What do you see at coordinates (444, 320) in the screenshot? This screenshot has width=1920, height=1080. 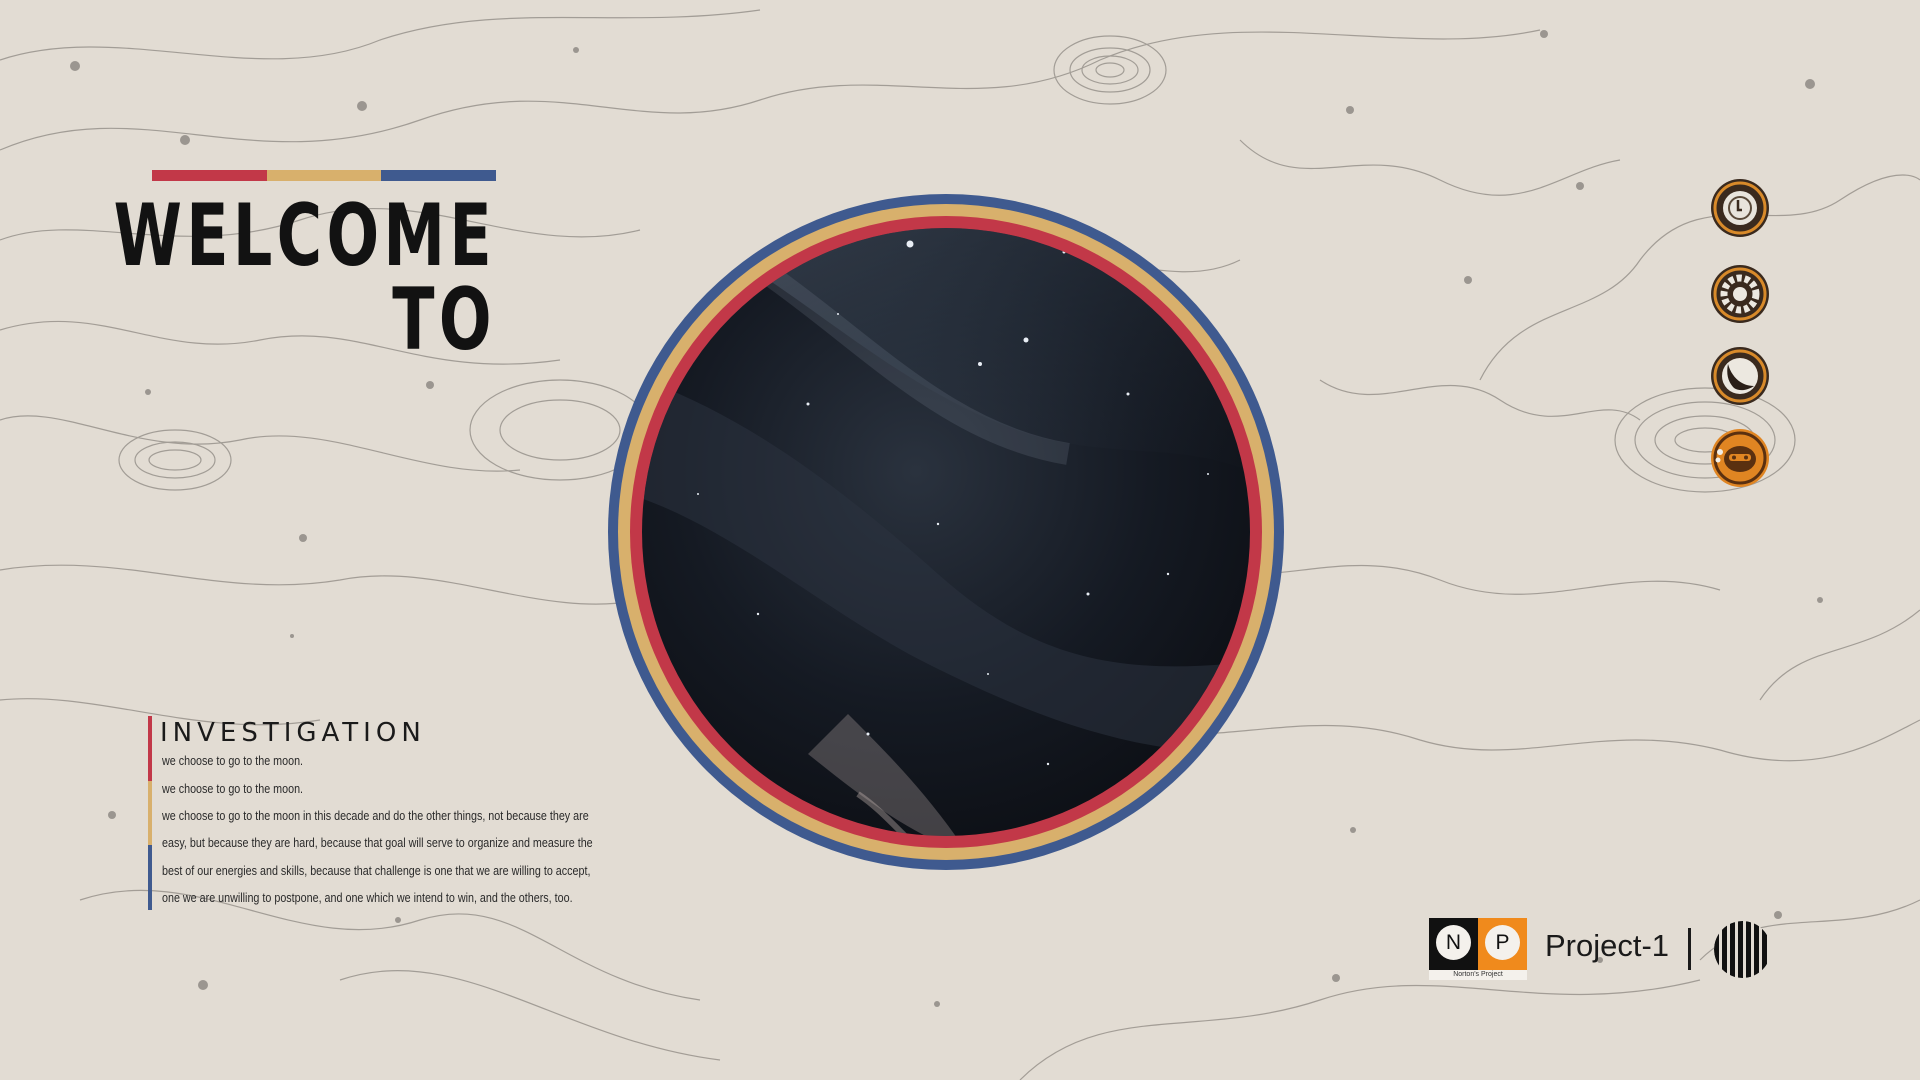 I see `hero-title-line2: TO` at bounding box center [444, 320].